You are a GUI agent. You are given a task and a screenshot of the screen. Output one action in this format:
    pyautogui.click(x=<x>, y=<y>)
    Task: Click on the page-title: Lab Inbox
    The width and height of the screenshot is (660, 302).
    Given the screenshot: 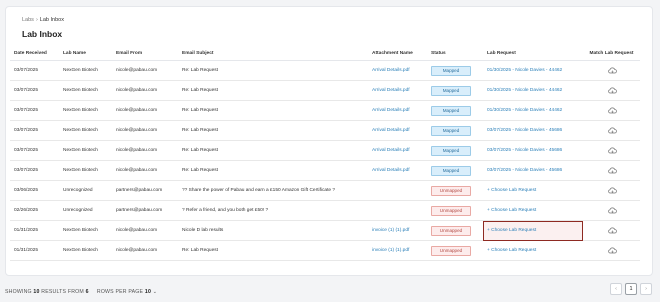 What is the action you would take?
    pyautogui.click(x=42, y=34)
    